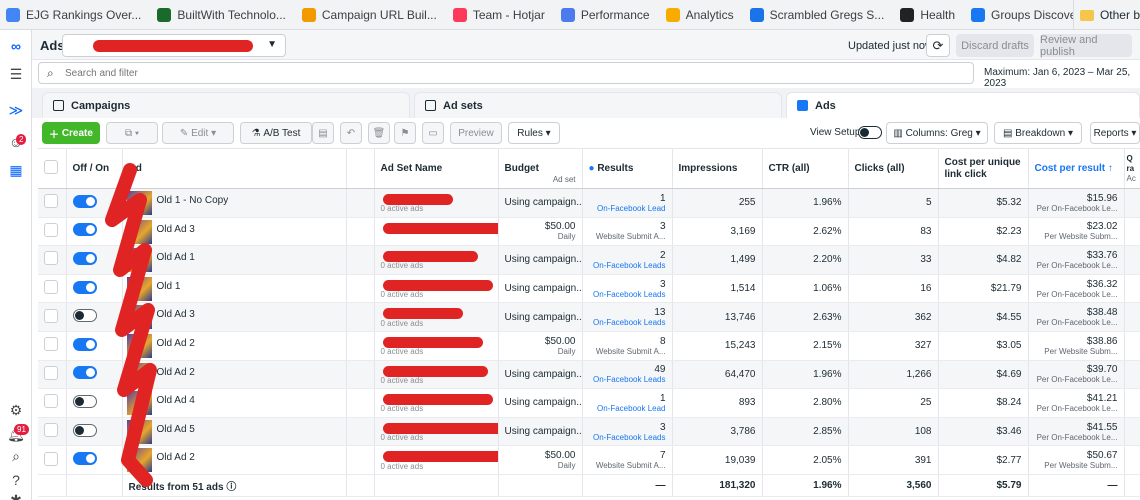 Image resolution: width=1140 pixels, height=500 pixels. What do you see at coordinates (276, 133) in the screenshot?
I see `ab-test-button: ⚗ A/B Test` at bounding box center [276, 133].